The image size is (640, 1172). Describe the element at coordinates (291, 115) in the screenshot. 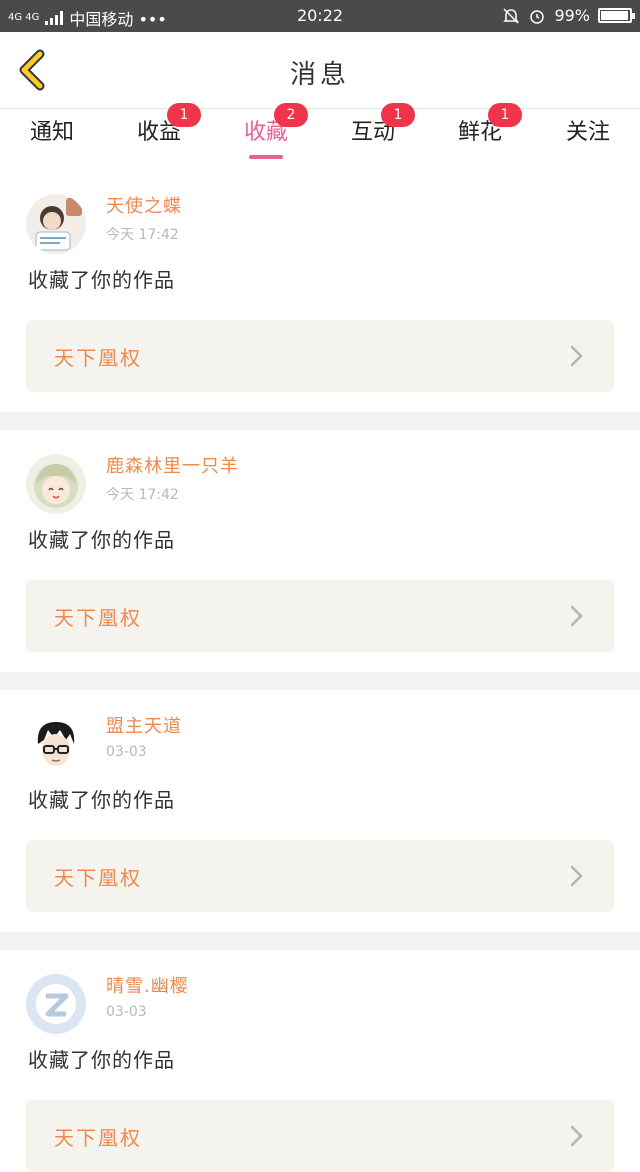

I see `unread-badge: 2` at that location.